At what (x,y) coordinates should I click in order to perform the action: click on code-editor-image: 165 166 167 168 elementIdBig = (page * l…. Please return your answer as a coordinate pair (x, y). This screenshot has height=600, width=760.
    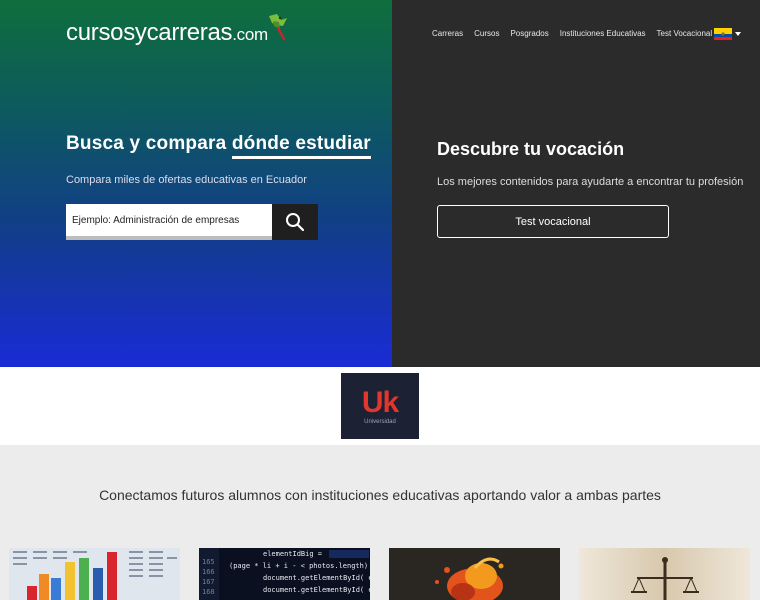
    Looking at the image, I should click on (284, 574).